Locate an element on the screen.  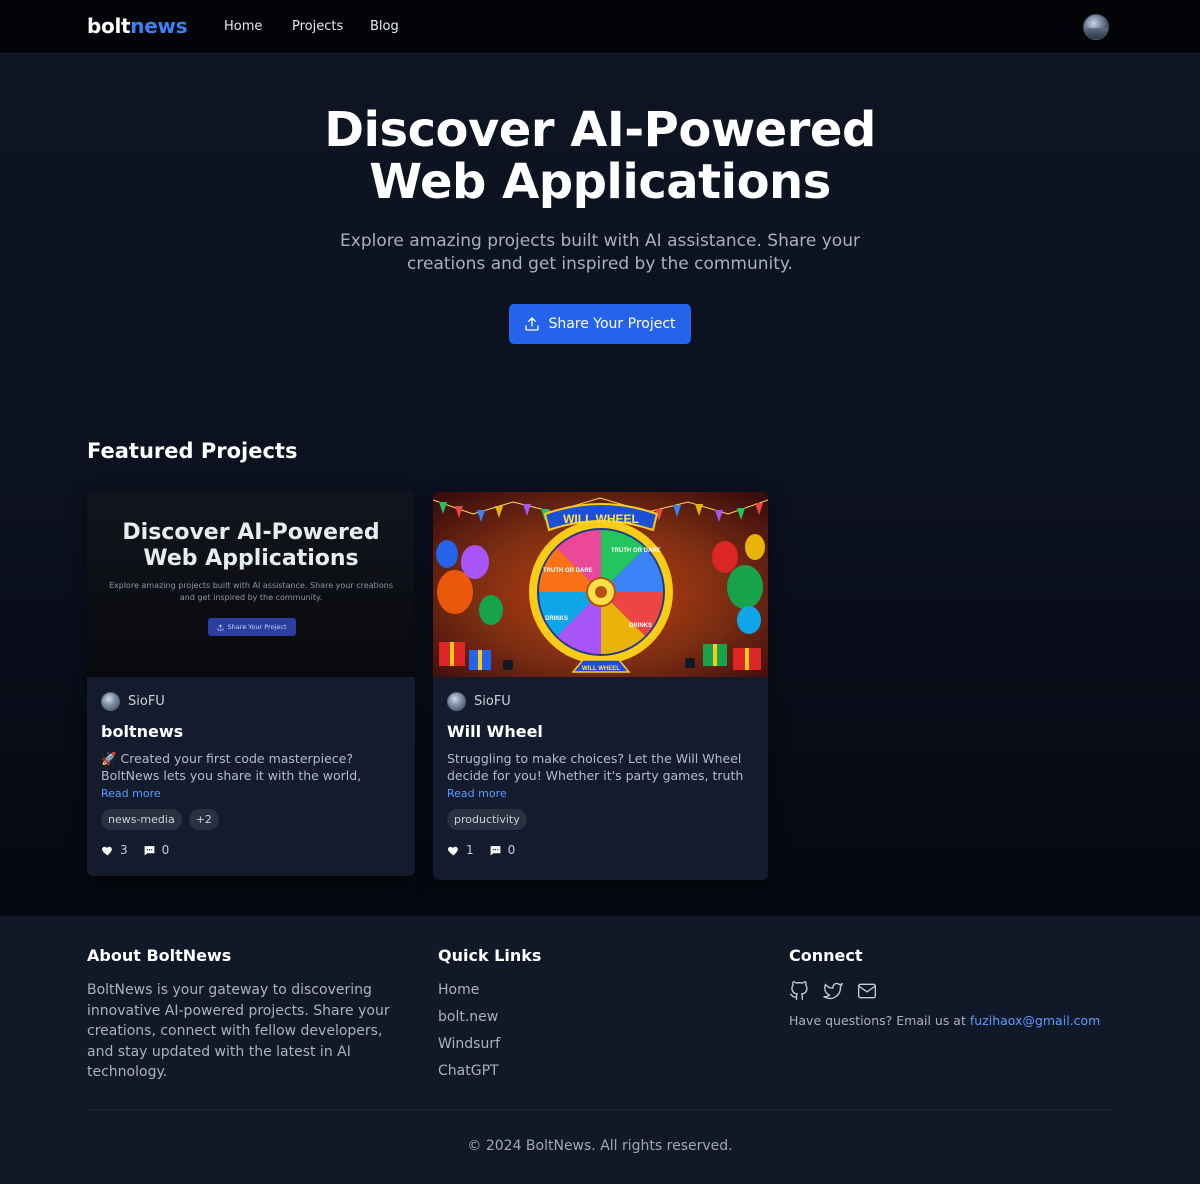
footer-link-chatgpt: ChatGPT is located at coordinates (588, 1074).